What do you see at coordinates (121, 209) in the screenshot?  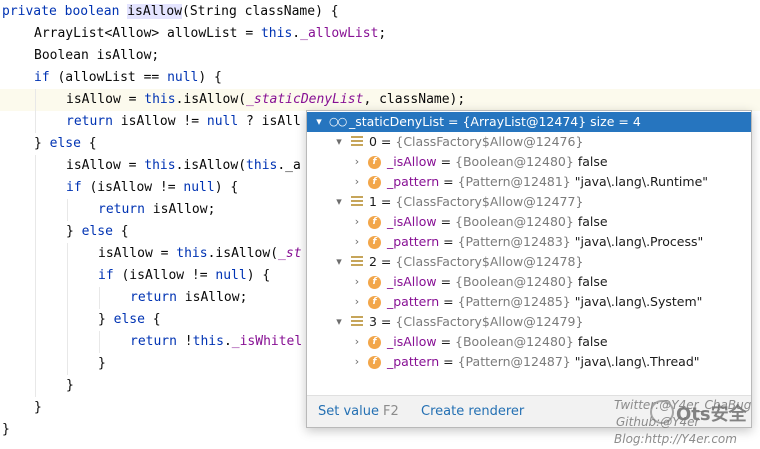 I see `code-token: return` at bounding box center [121, 209].